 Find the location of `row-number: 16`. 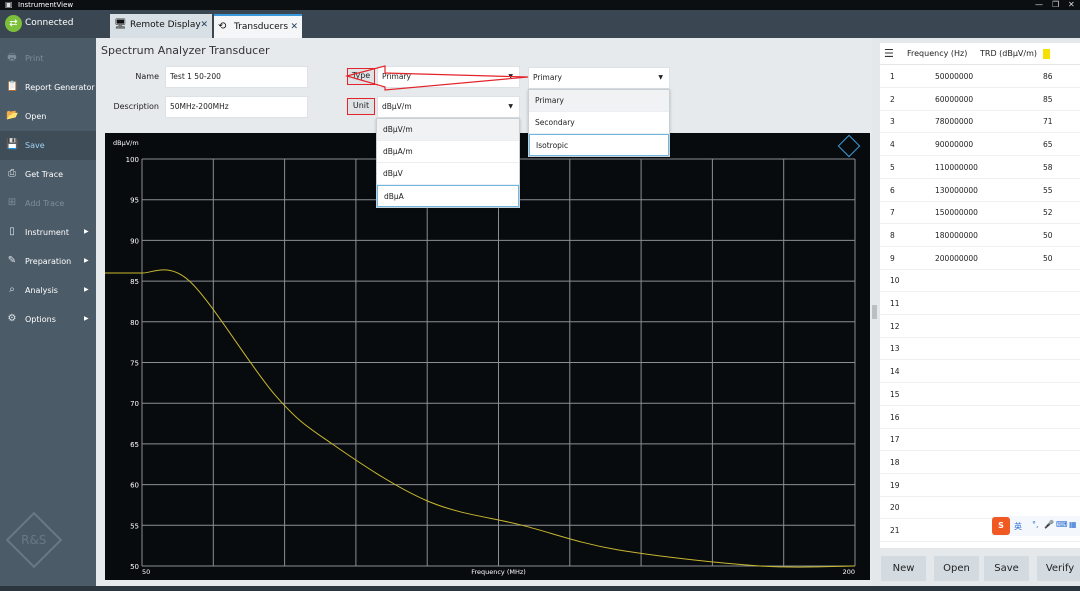

row-number: 16 is located at coordinates (895, 417).